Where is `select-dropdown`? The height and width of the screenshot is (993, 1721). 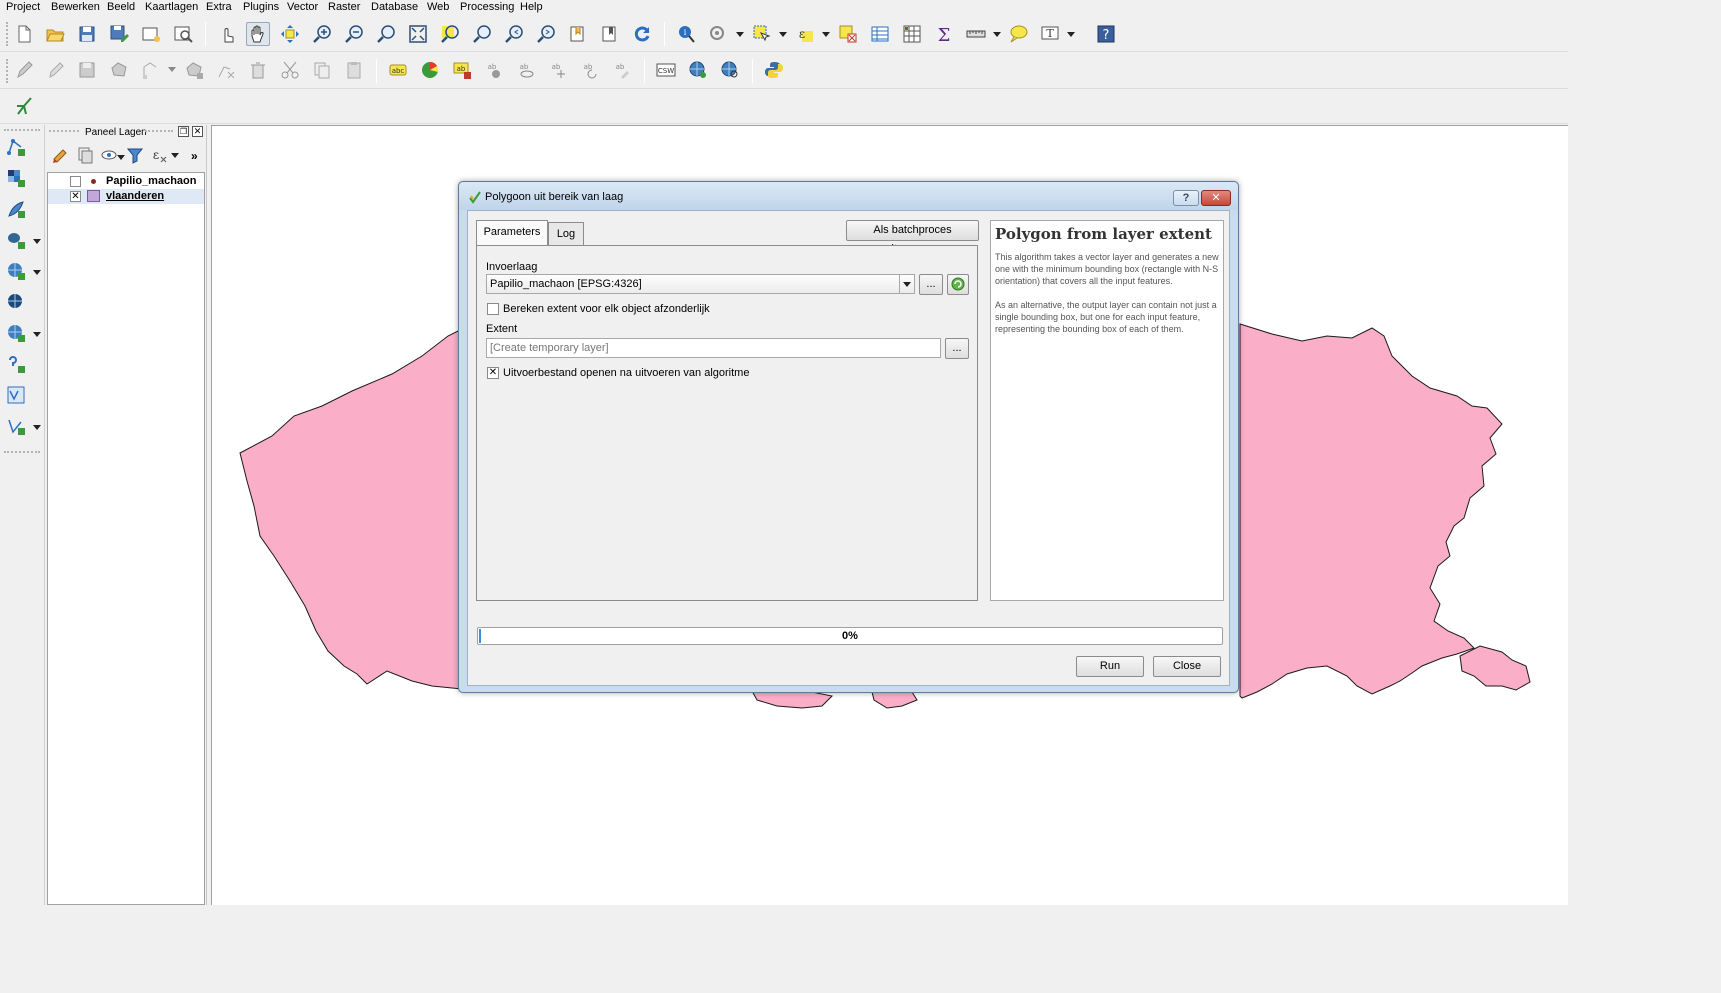 select-dropdown is located at coordinates (783, 34).